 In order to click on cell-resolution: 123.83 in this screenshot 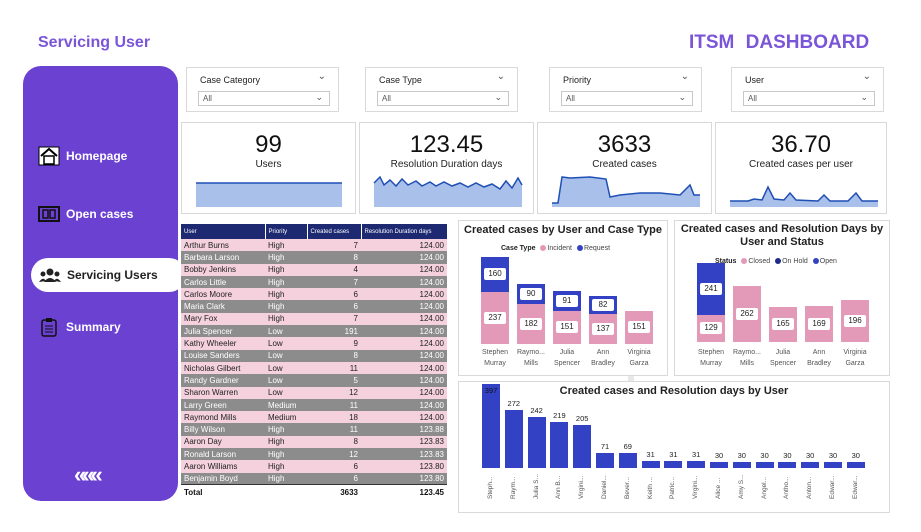, I will do `click(404, 454)`.